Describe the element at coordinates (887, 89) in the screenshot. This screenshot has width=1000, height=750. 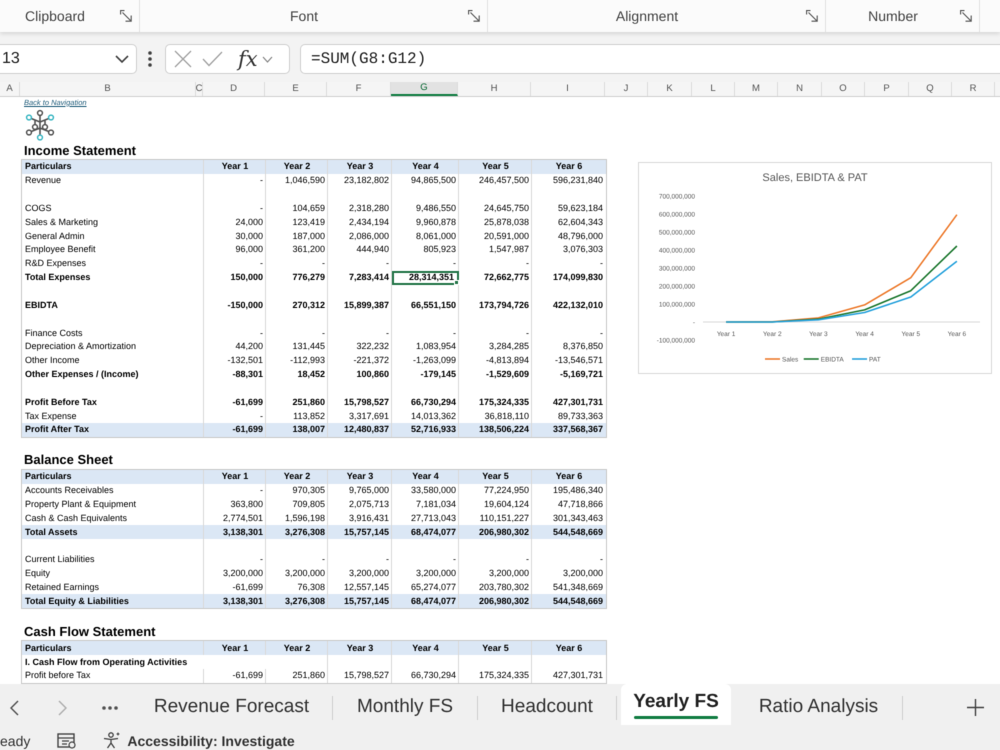
I see `column-header: P` at that location.